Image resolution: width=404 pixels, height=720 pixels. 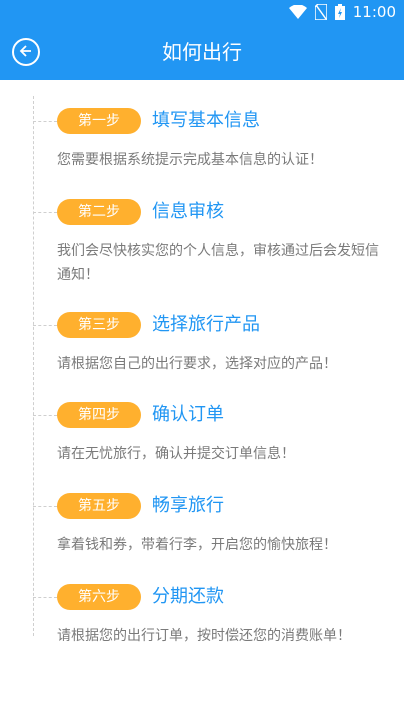 I want to click on step-description: 请根据您自己的出行要求，选择对应的产品！, so click(x=197, y=364).